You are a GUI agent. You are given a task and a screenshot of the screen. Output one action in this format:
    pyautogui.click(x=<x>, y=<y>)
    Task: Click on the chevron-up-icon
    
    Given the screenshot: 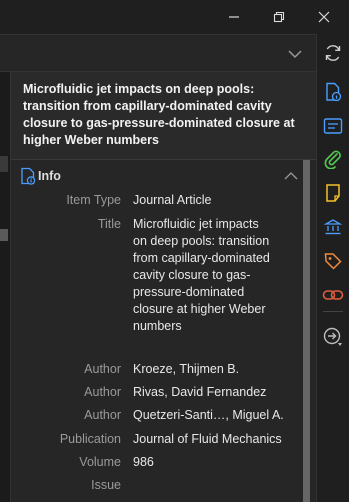 What is the action you would take?
    pyautogui.click(x=291, y=177)
    